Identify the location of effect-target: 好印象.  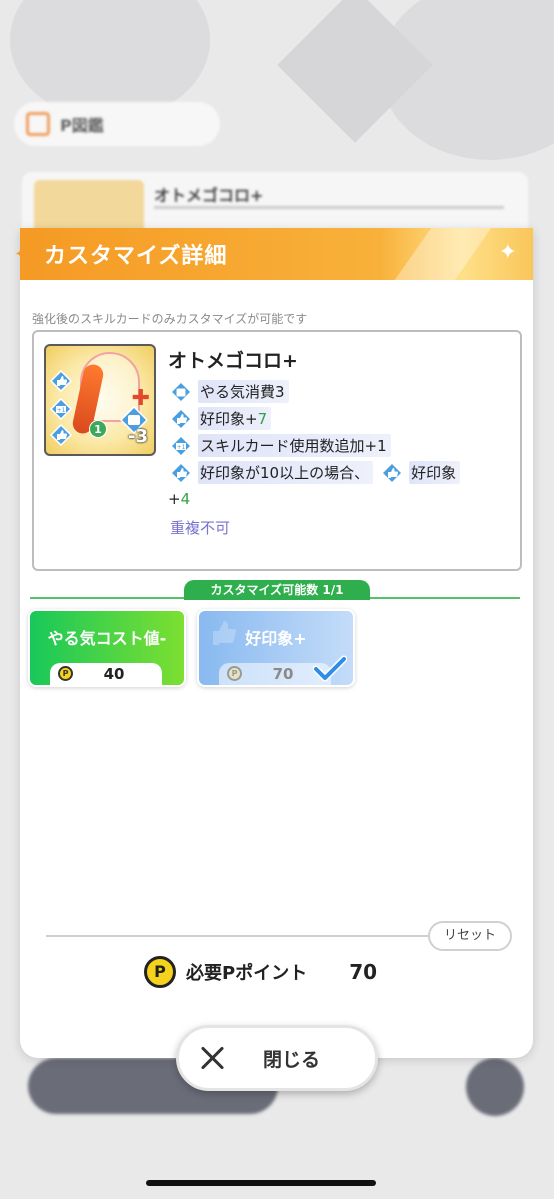
(435, 472).